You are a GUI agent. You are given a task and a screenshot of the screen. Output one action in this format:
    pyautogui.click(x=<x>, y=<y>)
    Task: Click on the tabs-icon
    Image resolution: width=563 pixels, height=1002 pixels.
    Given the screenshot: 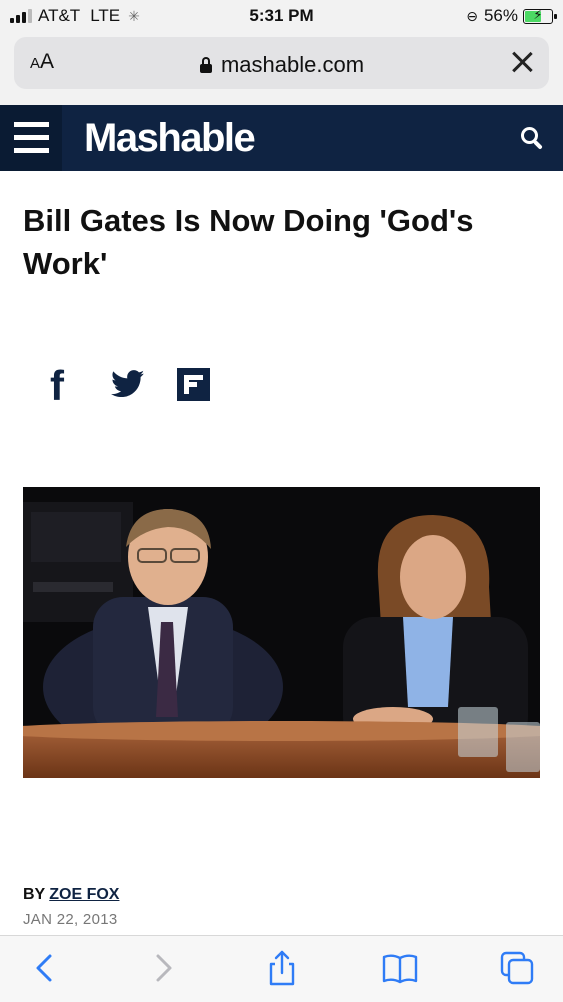 What is the action you would take?
    pyautogui.click(x=517, y=968)
    